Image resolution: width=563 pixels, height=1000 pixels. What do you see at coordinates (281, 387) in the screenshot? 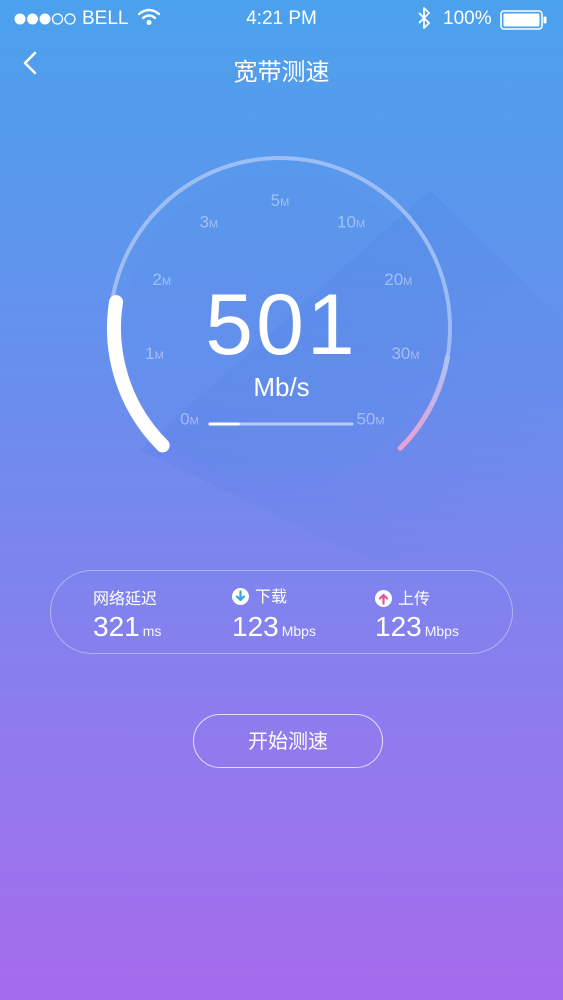
I see `speed-unit: Mb/s` at bounding box center [281, 387].